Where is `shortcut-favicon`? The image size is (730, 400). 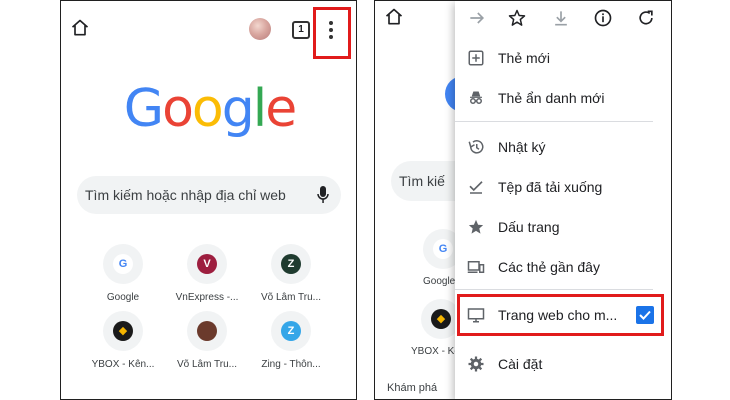
shortcut-favicon is located at coordinates (207, 331).